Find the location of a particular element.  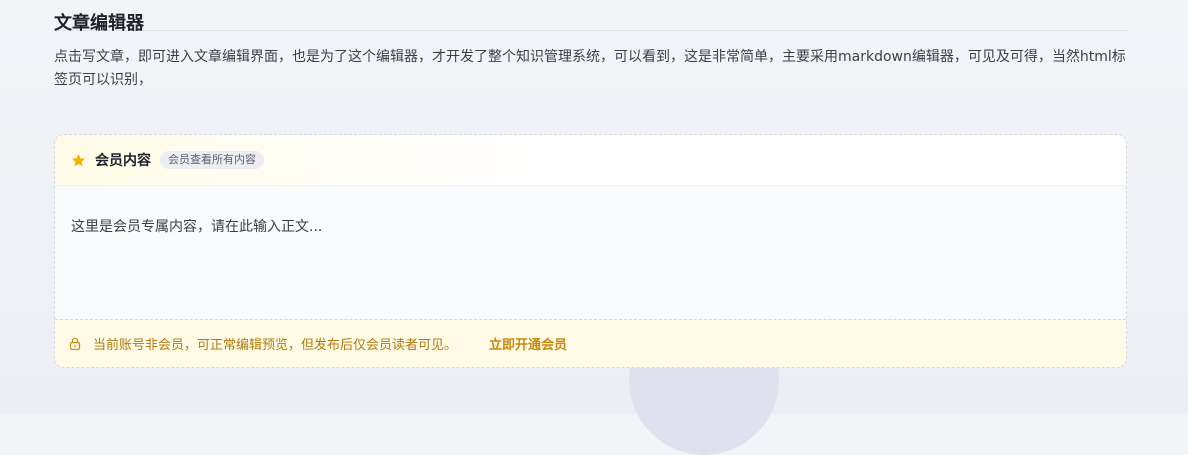

title-divider is located at coordinates (590, 30).